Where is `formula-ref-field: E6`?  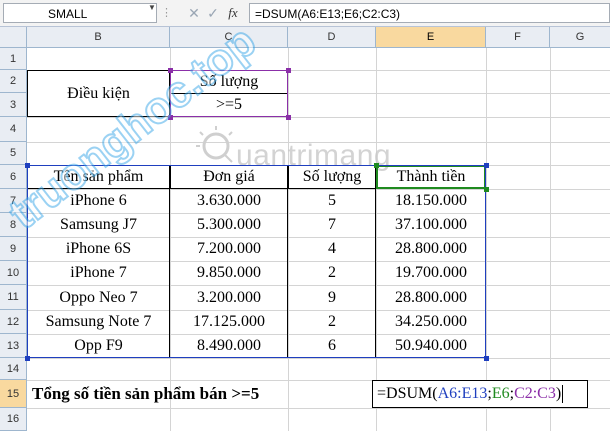 formula-ref-field: E6 is located at coordinates (500, 393).